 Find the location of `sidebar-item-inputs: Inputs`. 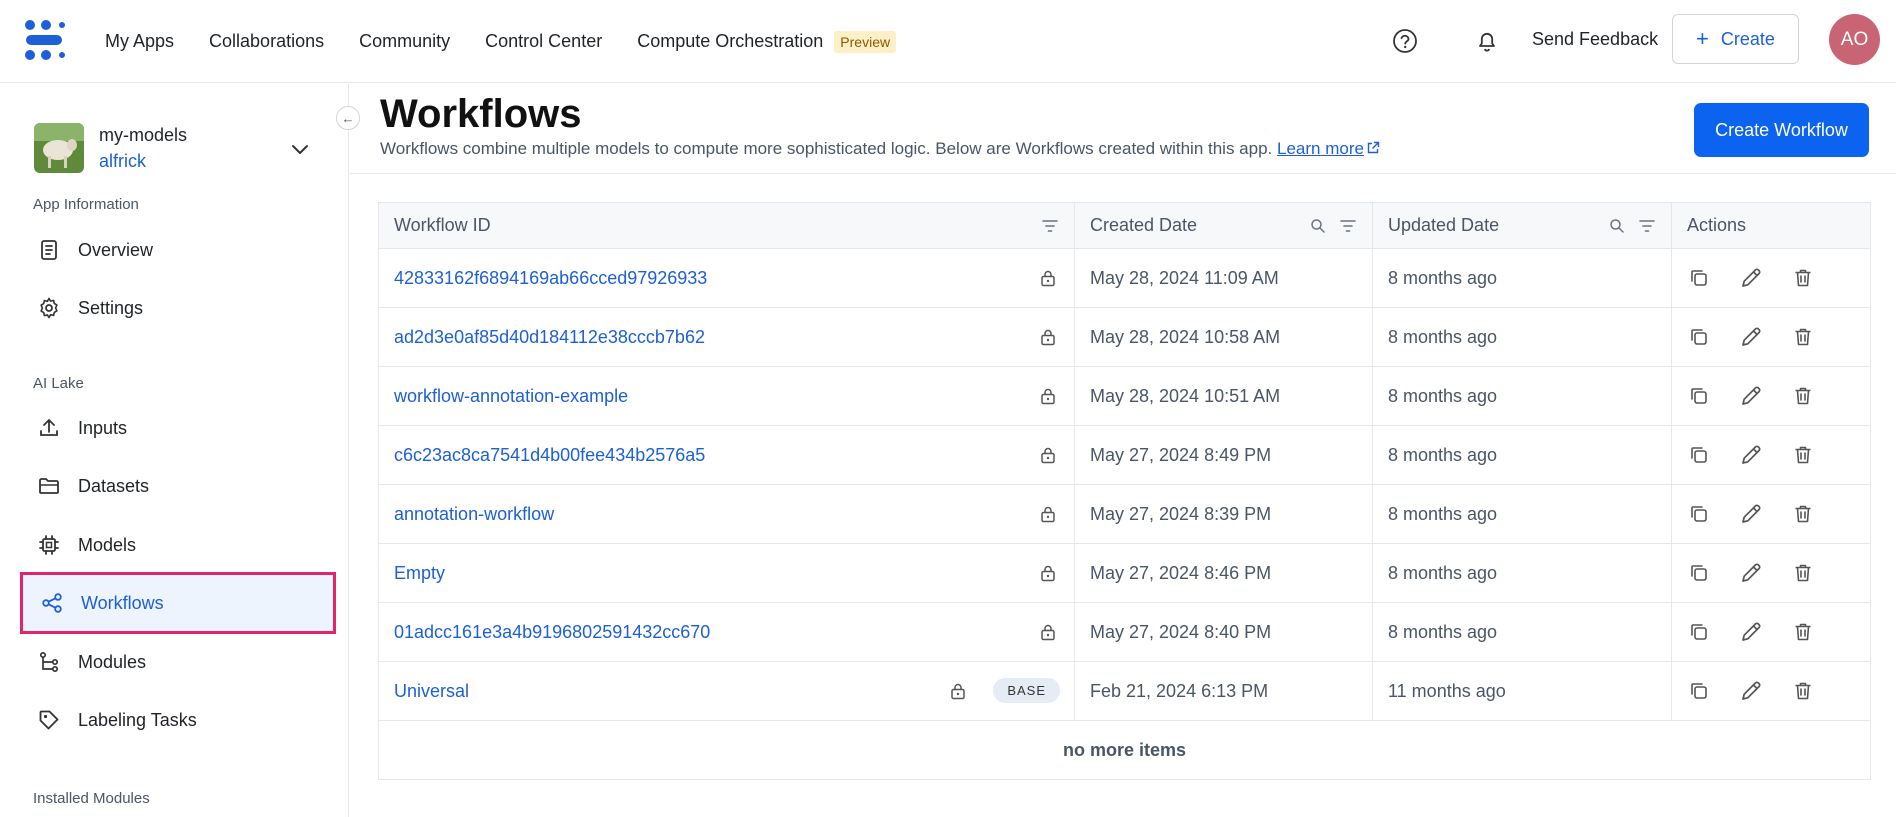

sidebar-item-inputs: Inputs is located at coordinates (178, 428).